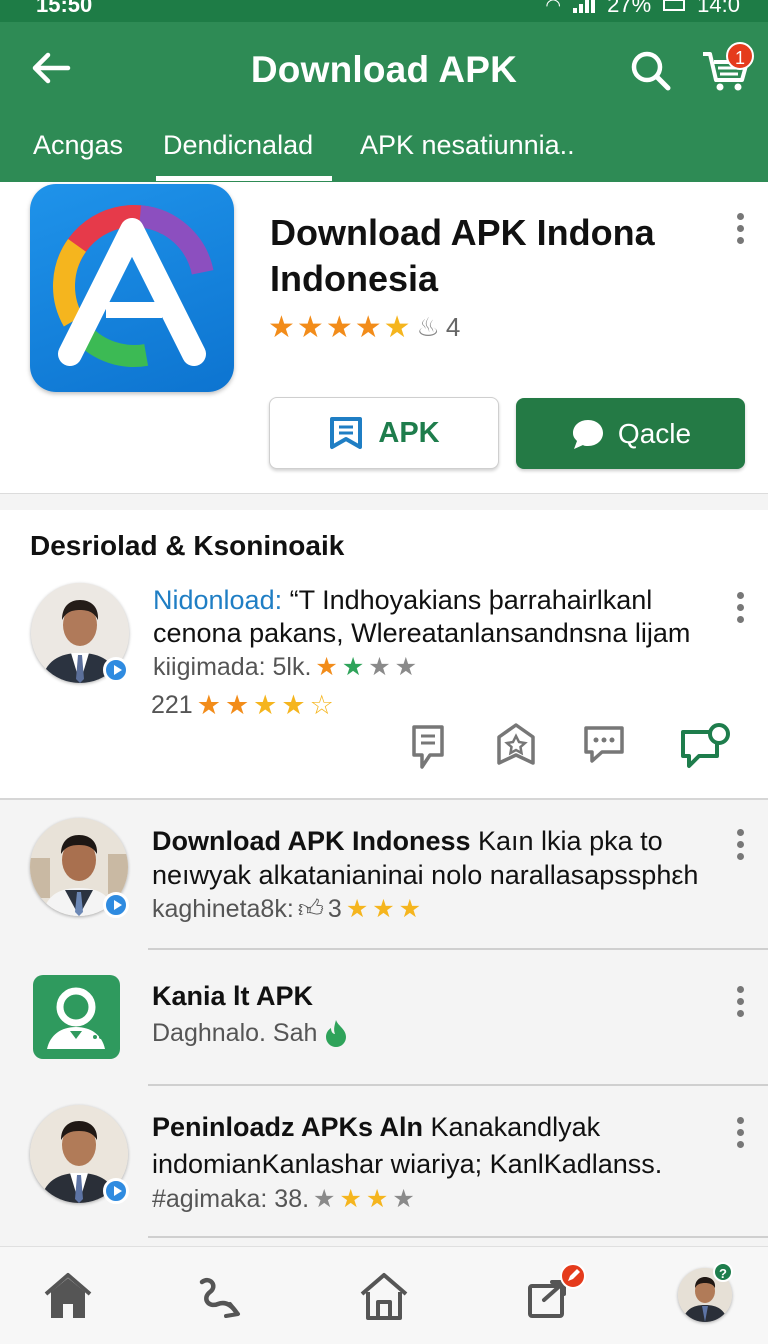 This screenshot has height=1344, width=768. What do you see at coordinates (288, 1127) in the screenshot?
I see `list-item-title-bold: Peninloadz APKs Aln` at bounding box center [288, 1127].